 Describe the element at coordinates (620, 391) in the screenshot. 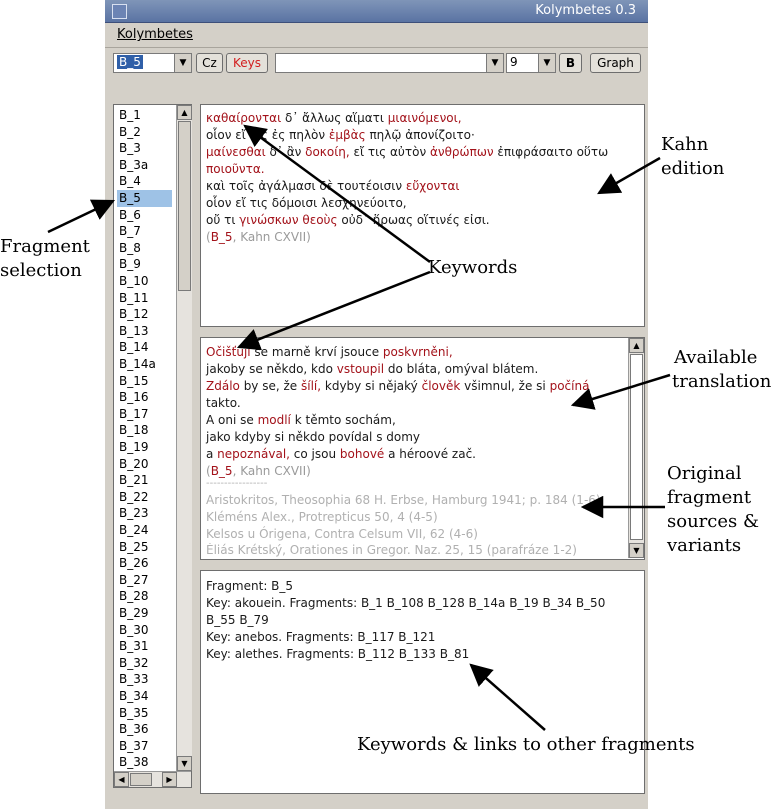

I see `arrow-translation` at that location.